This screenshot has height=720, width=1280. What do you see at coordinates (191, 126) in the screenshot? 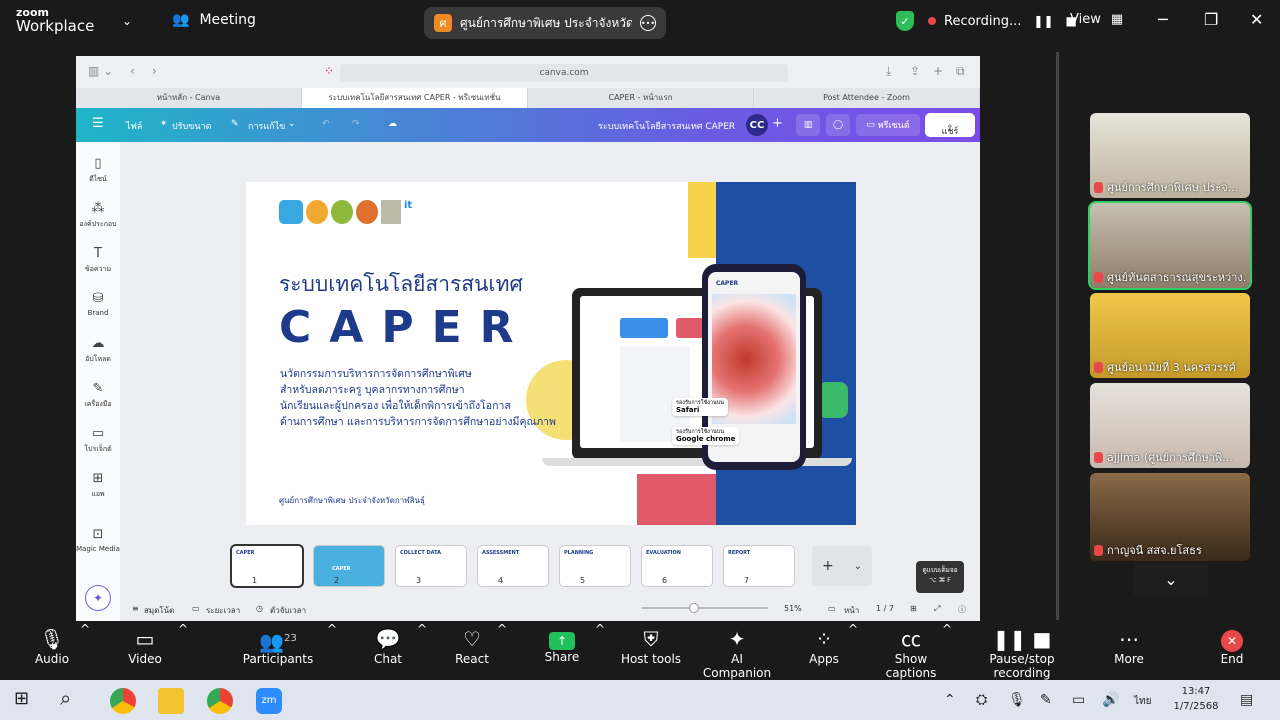
I see `resize-menu: ปรับขนาด` at bounding box center [191, 126].